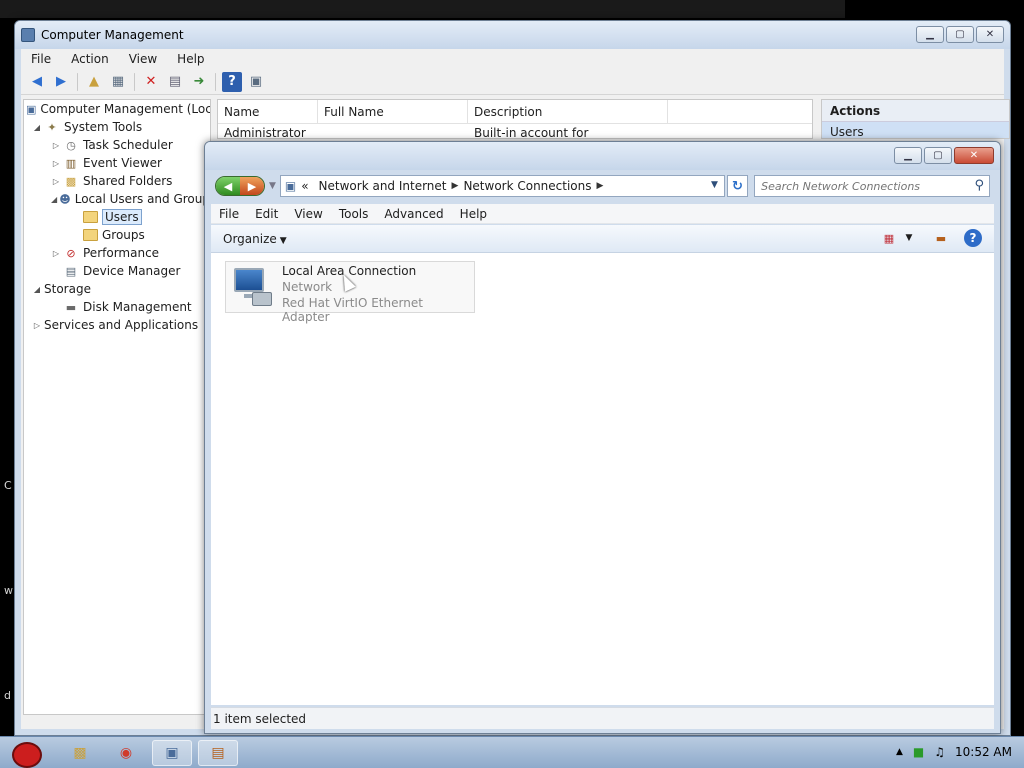 The image size is (1024, 768). What do you see at coordinates (121, 253) in the screenshot?
I see `tree-item-label: Performance` at bounding box center [121, 253].